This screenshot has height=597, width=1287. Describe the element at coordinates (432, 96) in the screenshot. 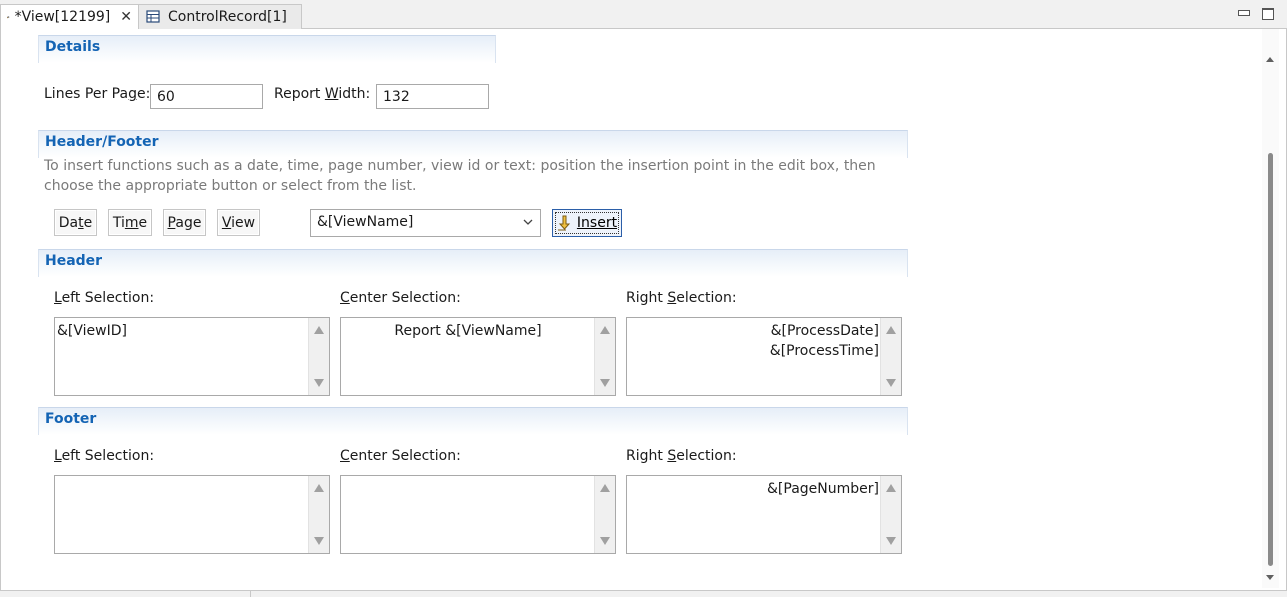

I see `report-width-input` at that location.